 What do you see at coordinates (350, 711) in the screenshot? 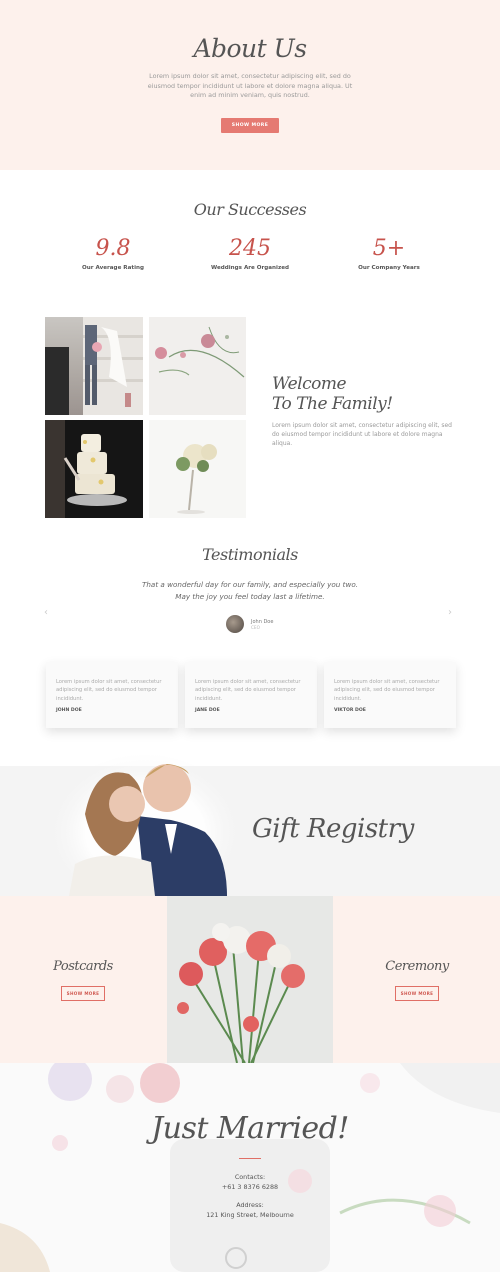
I see `card-author: VIKTOR DOE` at bounding box center [350, 711].